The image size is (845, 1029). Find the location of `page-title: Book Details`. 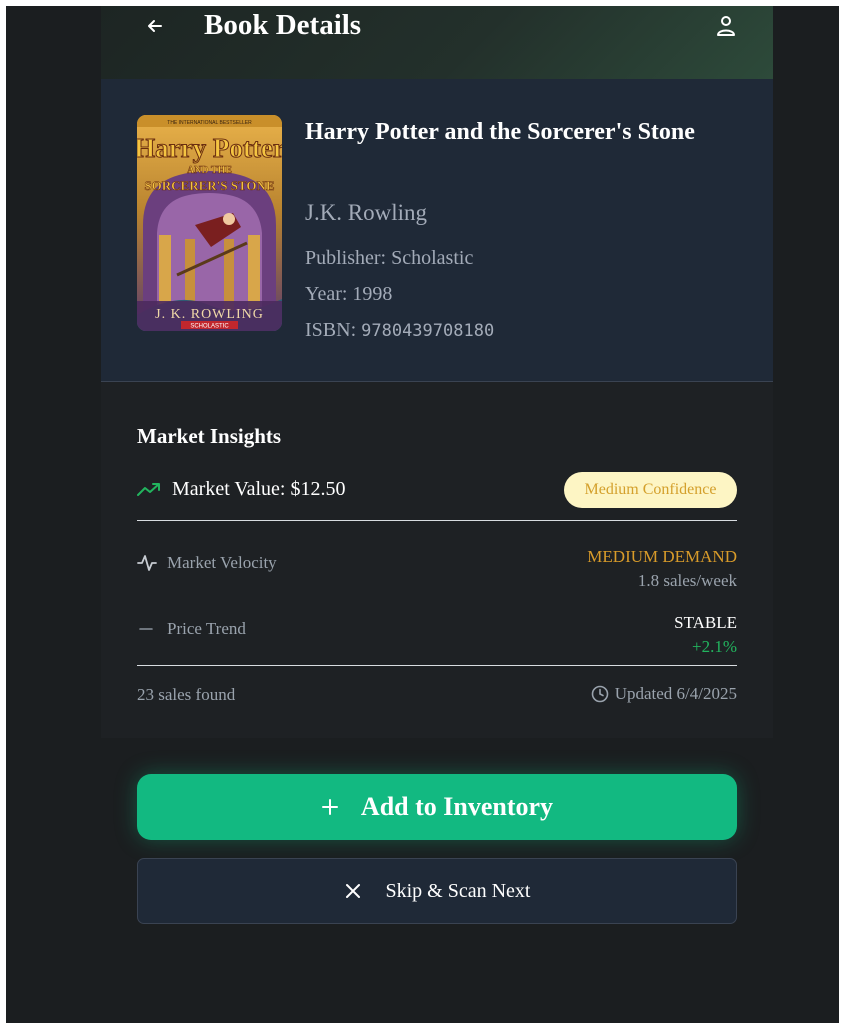

page-title: Book Details is located at coordinates (283, 25).